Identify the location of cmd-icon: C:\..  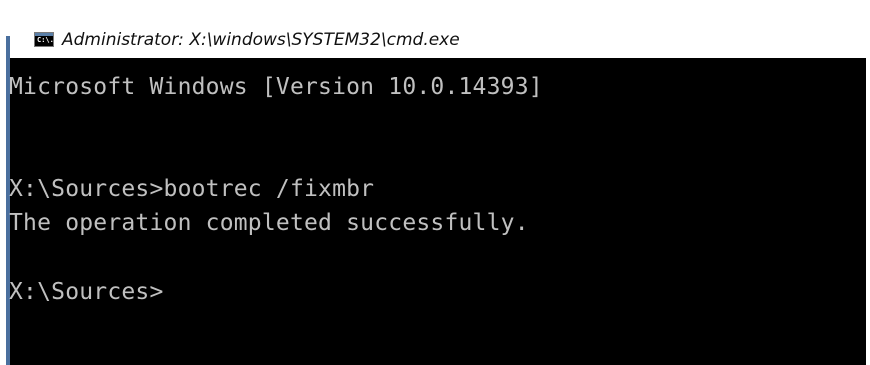
(44, 39).